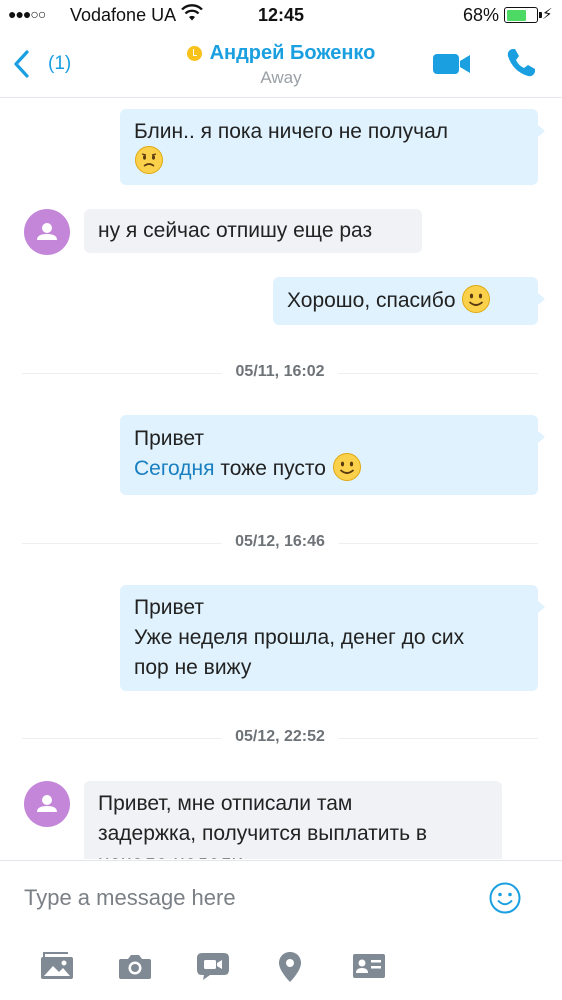 The width and height of the screenshot is (562, 1000). Describe the element at coordinates (290, 967) in the screenshot. I see `location-icon` at that location.